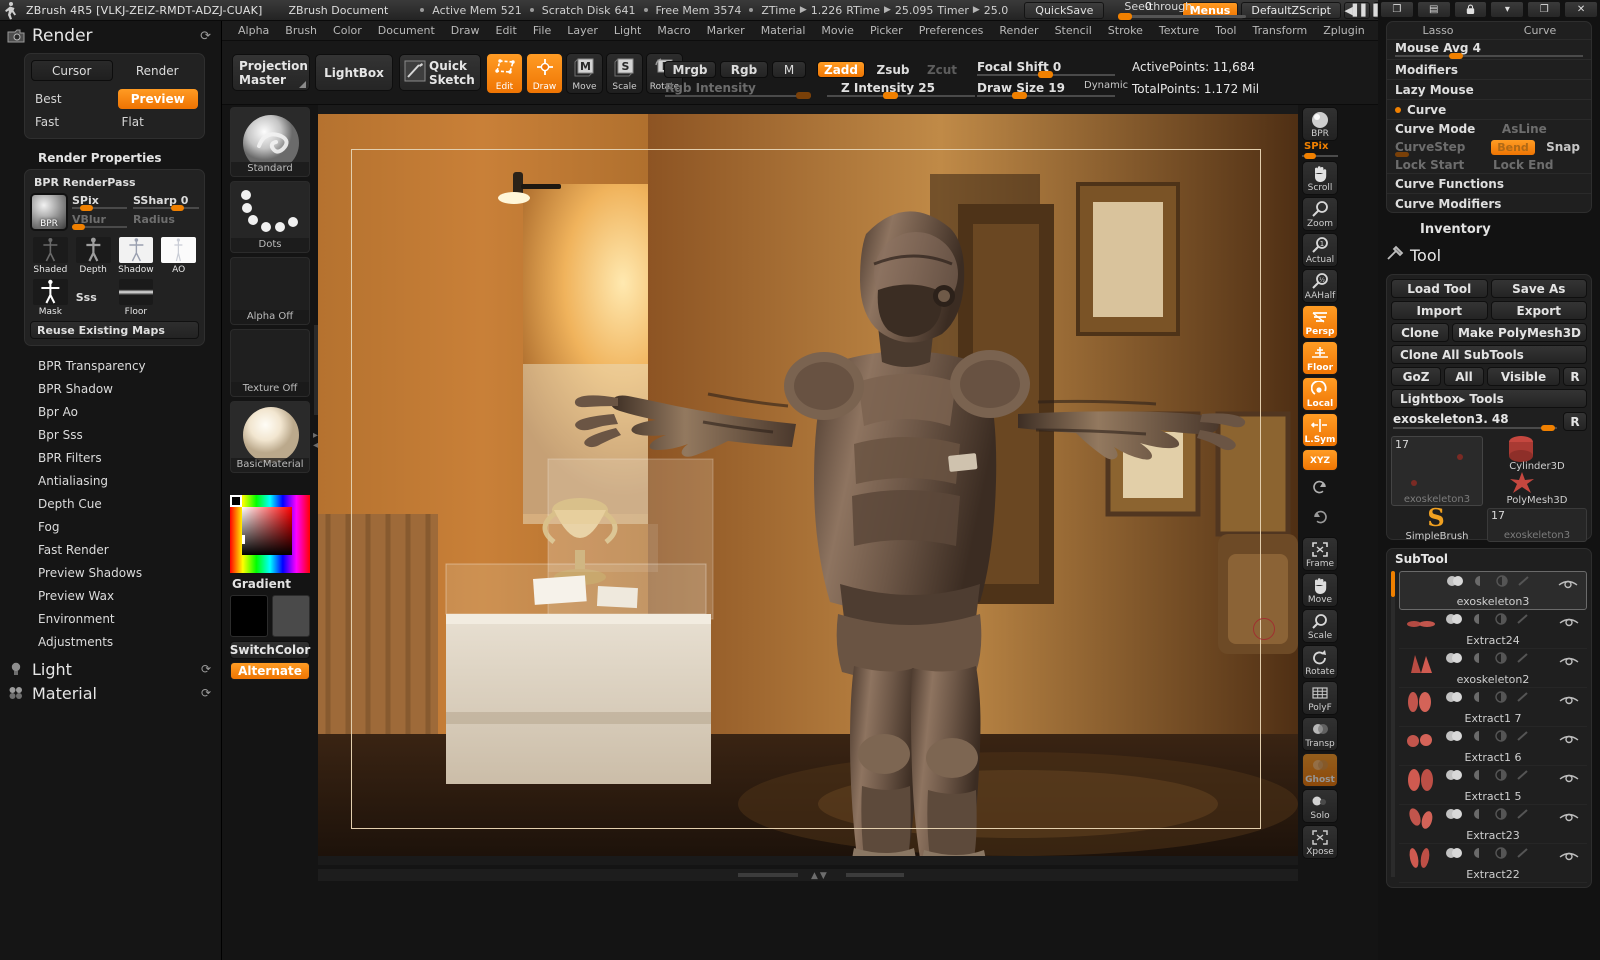 The image size is (1600, 960). Describe the element at coordinates (158, 70) in the screenshot. I see `render-button: Render` at that location.